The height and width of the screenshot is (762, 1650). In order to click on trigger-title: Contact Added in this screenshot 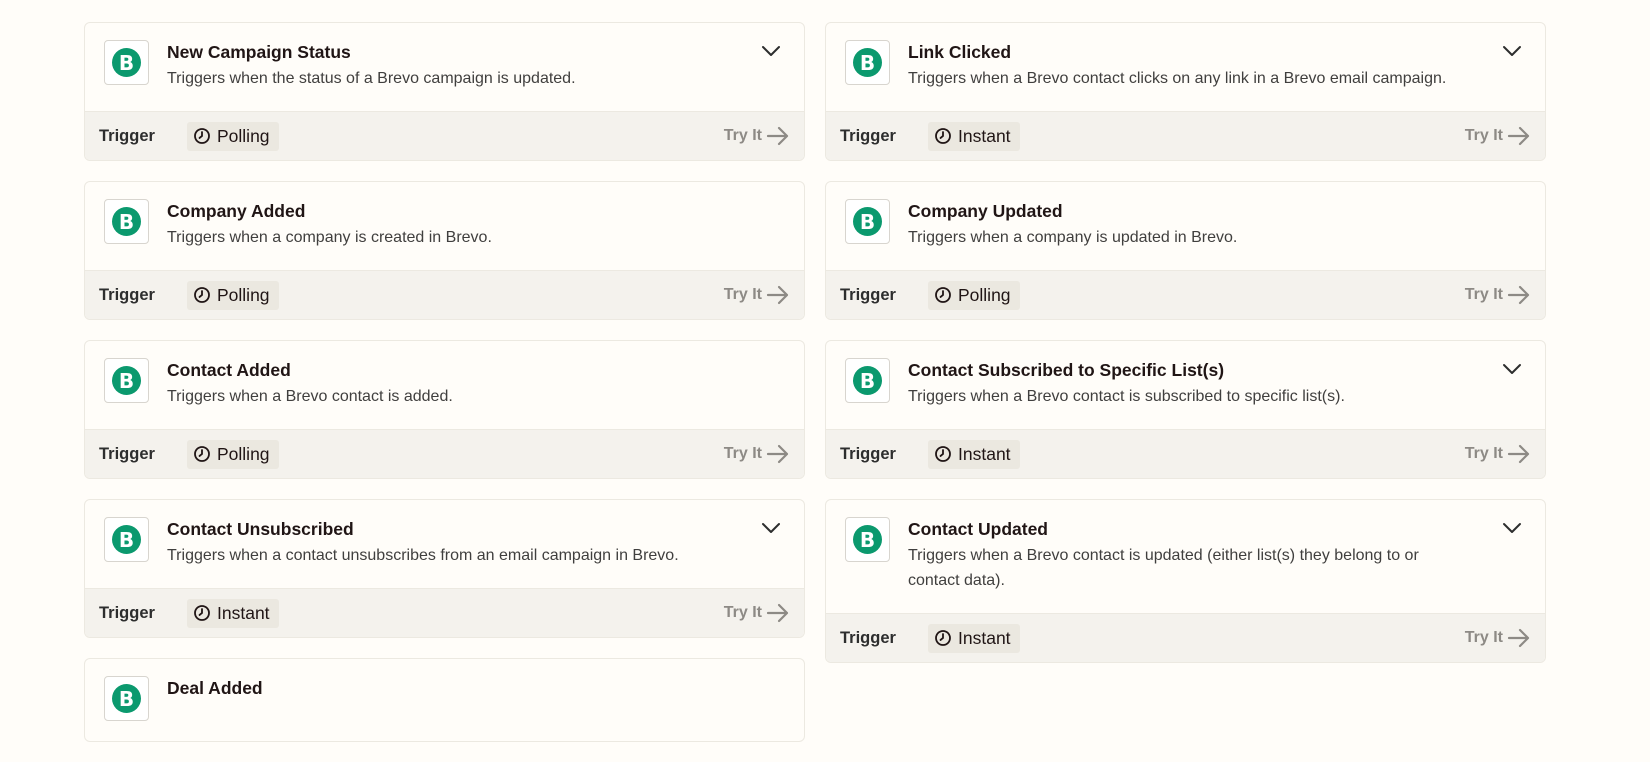, I will do `click(229, 370)`.